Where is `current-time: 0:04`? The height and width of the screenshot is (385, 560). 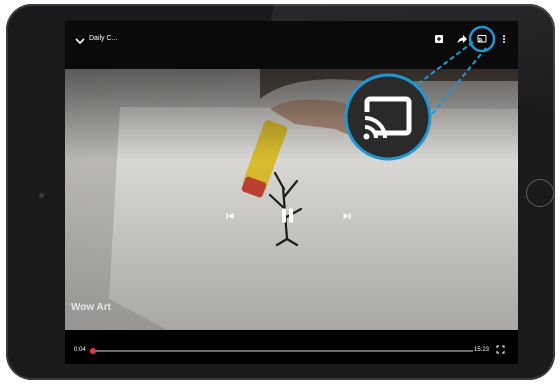
current-time: 0:04 is located at coordinates (80, 350).